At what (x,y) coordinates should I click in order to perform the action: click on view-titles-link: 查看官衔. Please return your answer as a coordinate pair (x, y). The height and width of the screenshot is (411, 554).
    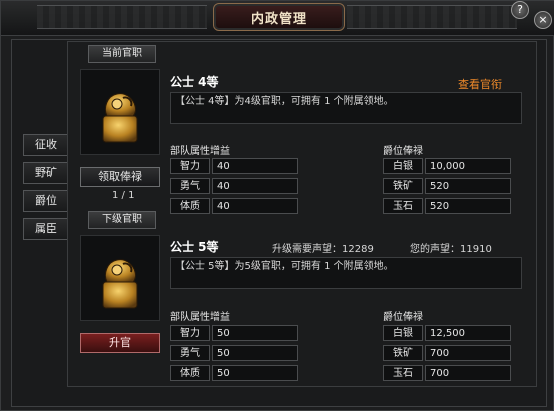
    Looking at the image, I should click on (480, 84).